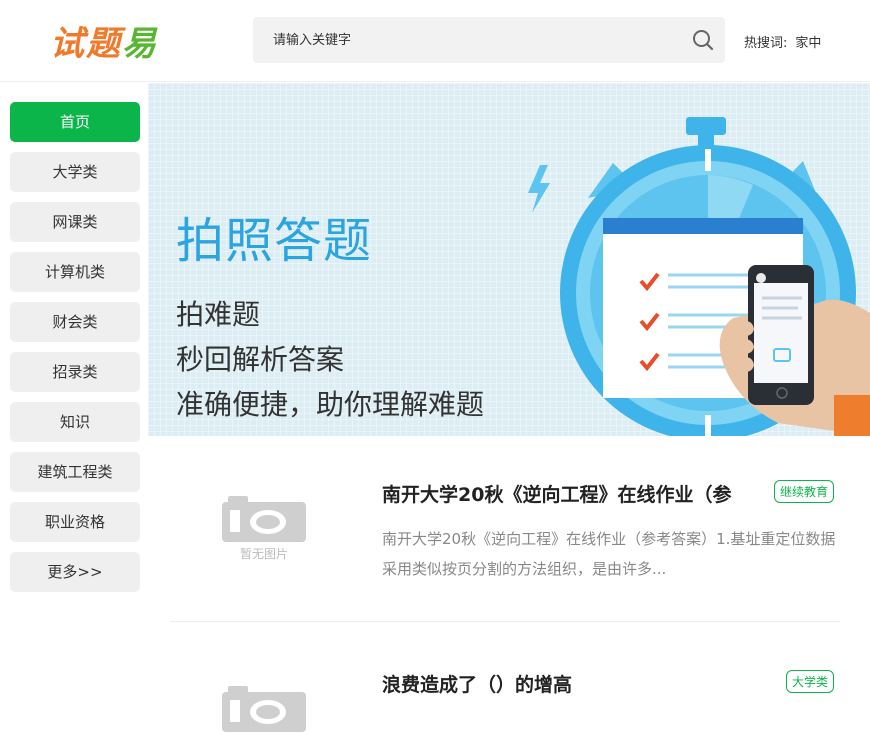 The width and height of the screenshot is (870, 756). I want to click on hot-search: 热搜词: 家中, so click(782, 41).